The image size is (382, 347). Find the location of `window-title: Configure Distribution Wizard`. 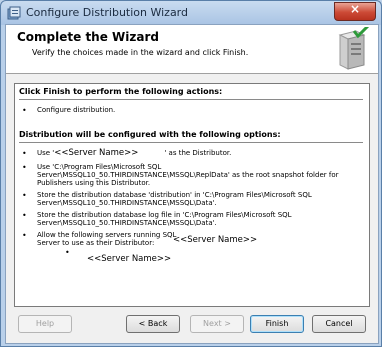

window-title: Configure Distribution Wizard is located at coordinates (107, 12).